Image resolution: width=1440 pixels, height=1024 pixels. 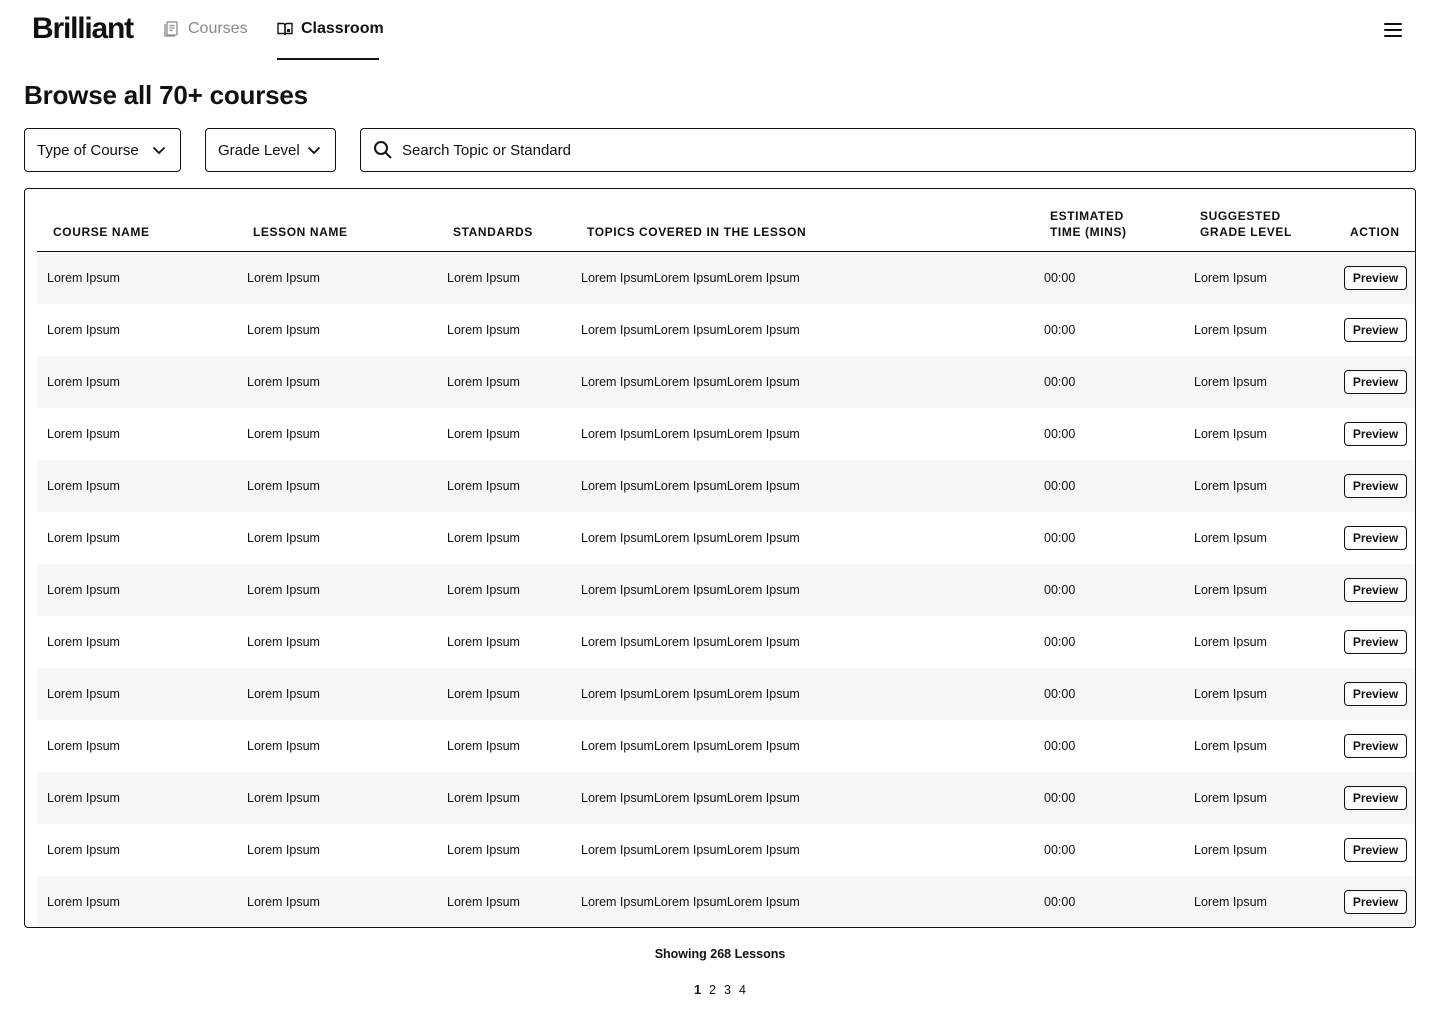 What do you see at coordinates (493, 232) in the screenshot?
I see `header-standards: STANDARDS` at bounding box center [493, 232].